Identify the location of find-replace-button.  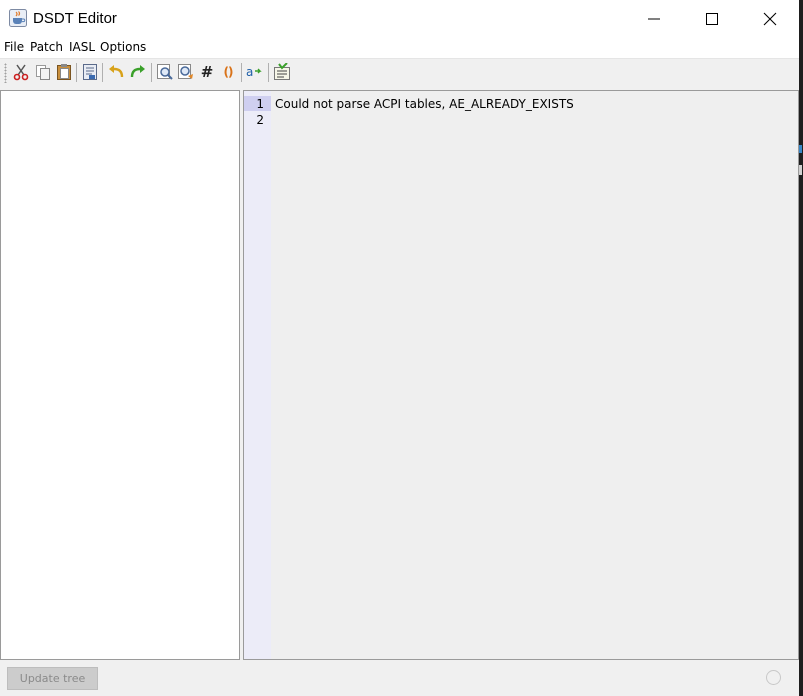
(186, 72).